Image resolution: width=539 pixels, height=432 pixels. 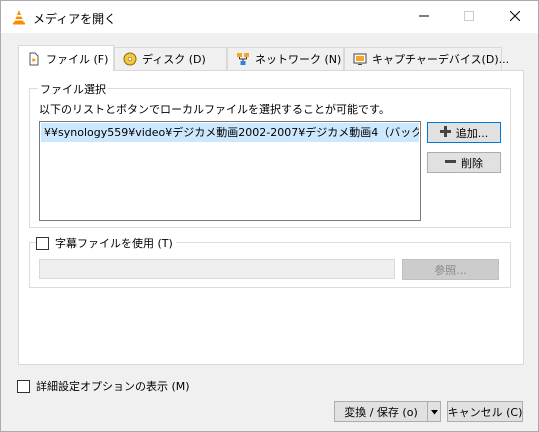 What do you see at coordinates (269, 17) in the screenshot?
I see `title-bar: メディアを開く` at bounding box center [269, 17].